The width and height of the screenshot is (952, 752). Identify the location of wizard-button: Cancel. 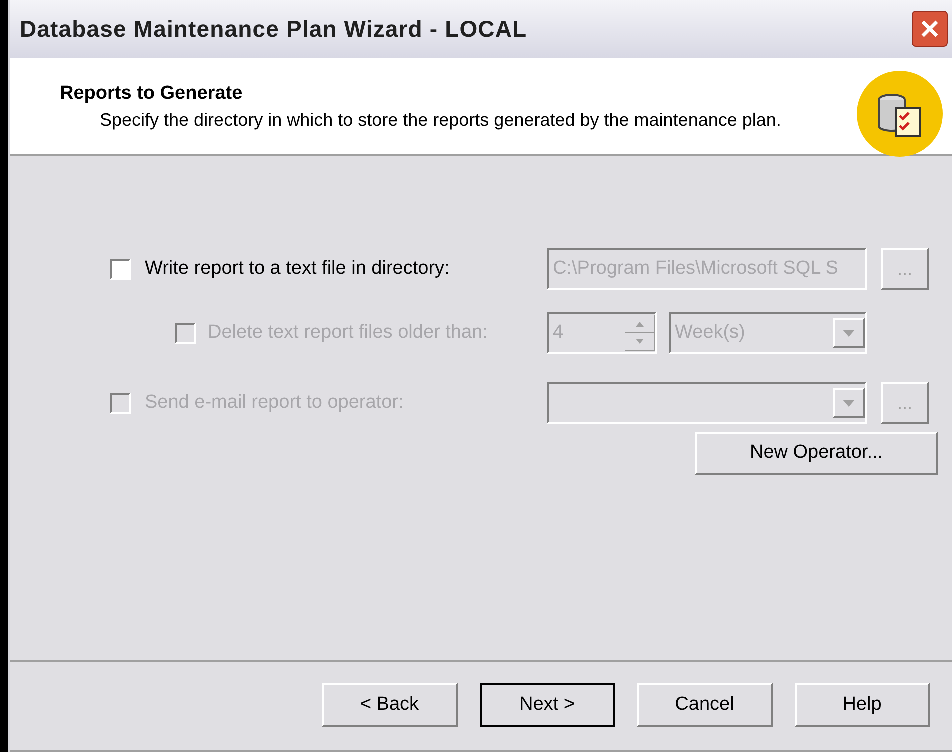
(704, 705).